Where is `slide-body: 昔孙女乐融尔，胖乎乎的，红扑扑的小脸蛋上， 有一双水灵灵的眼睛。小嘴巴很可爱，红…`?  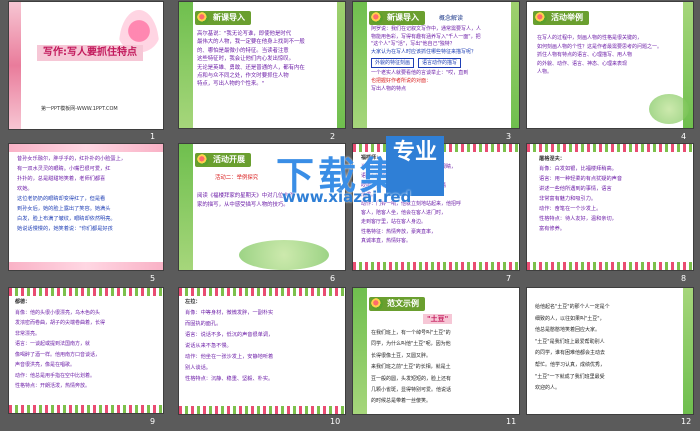
slide-body: 昔孙女乐融尔，胖乎乎的，红扑扑的小脸蛋上， 有一双水灵灵的眼睛。小嘴巴很可爱，红… is located at coordinates (71, 194).